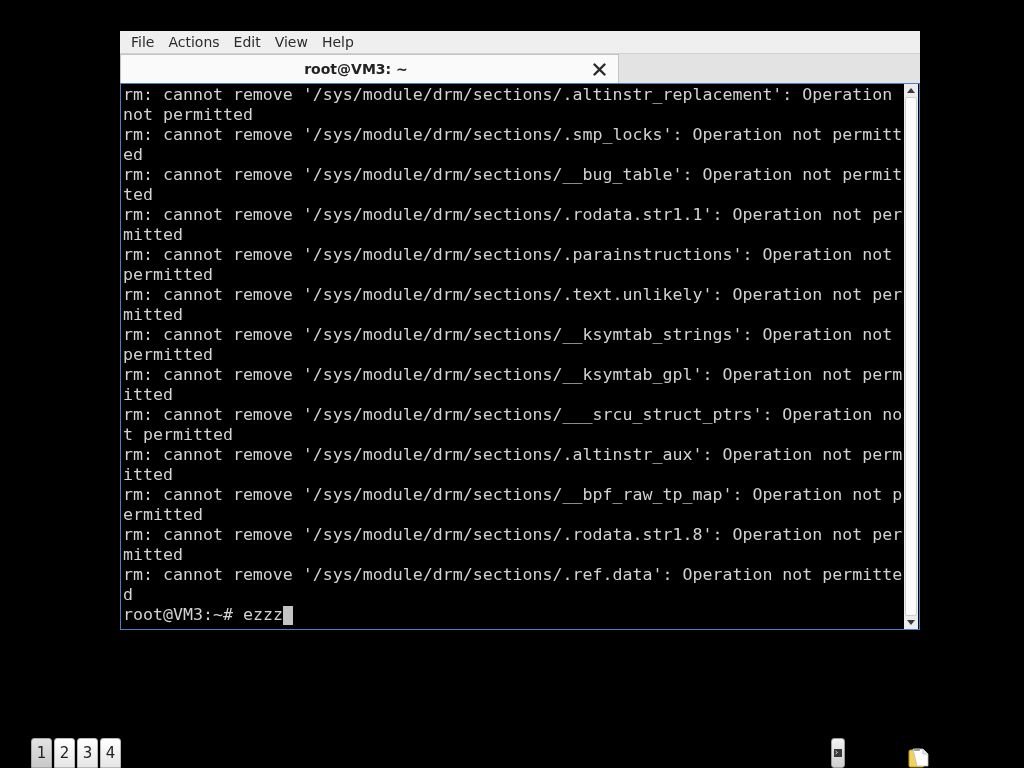 This screenshot has width=1024, height=768. I want to click on menu-item: Edit, so click(247, 42).